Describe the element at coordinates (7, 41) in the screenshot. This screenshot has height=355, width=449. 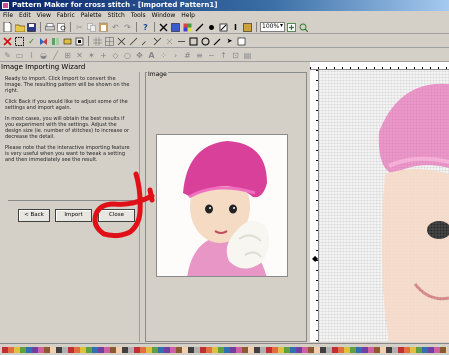
I see `delete-icon` at that location.